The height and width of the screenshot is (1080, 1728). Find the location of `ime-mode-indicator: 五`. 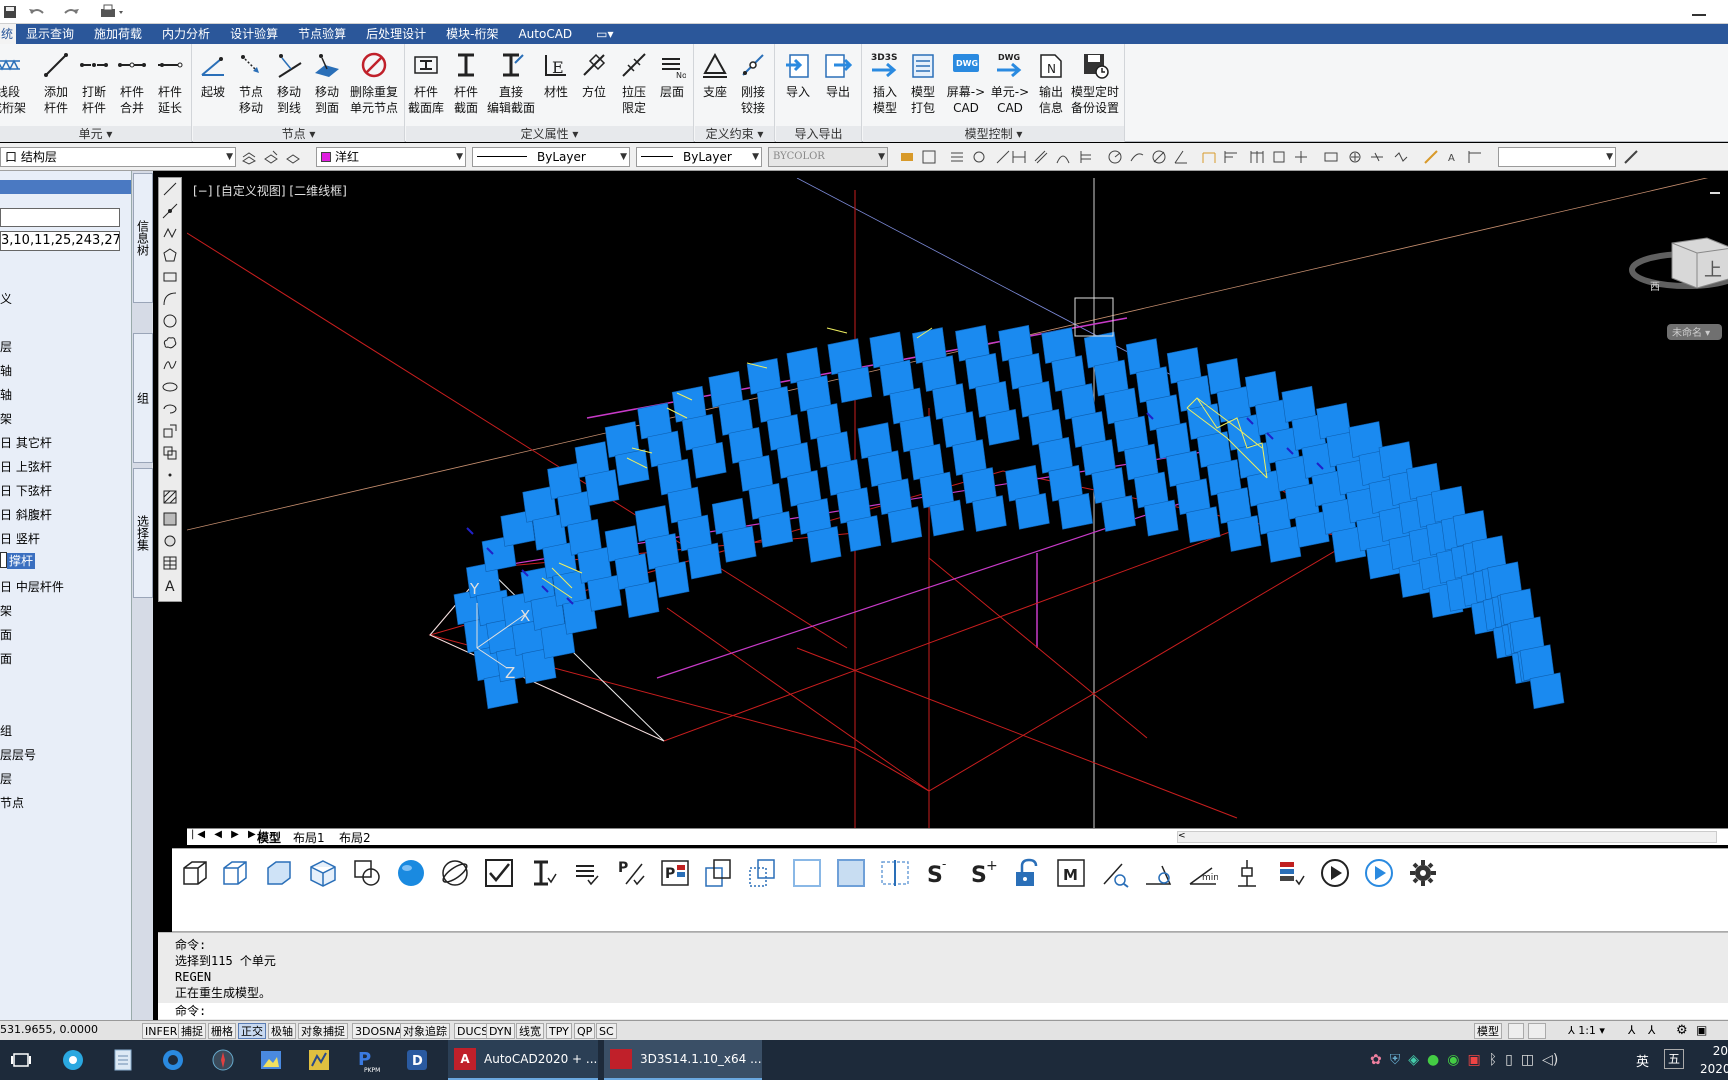

ime-mode-indicator: 五 is located at coordinates (1674, 1059).